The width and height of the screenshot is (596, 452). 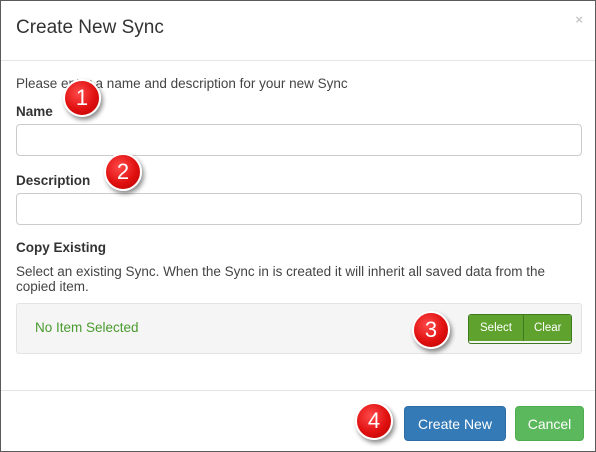 I want to click on annotation-marker-2: 2, so click(x=123, y=172).